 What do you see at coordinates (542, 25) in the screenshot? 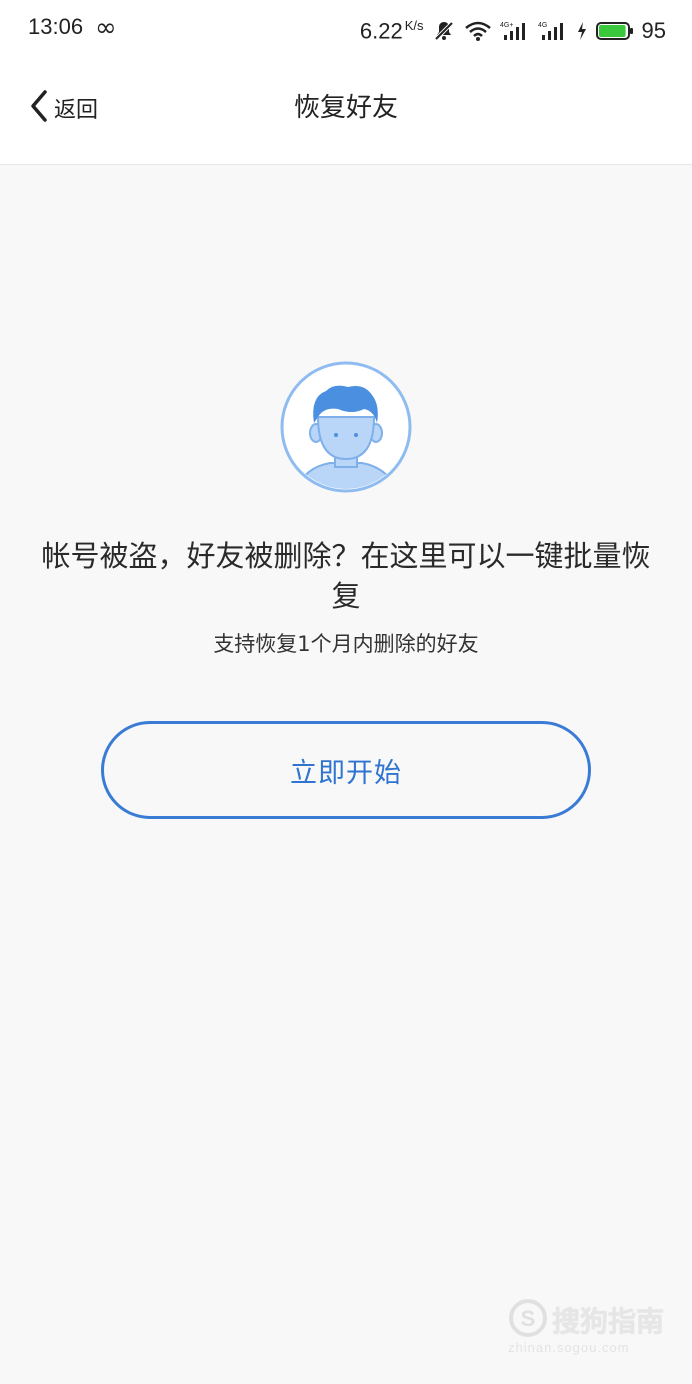
I see `svg-text: 4G` at bounding box center [542, 25].